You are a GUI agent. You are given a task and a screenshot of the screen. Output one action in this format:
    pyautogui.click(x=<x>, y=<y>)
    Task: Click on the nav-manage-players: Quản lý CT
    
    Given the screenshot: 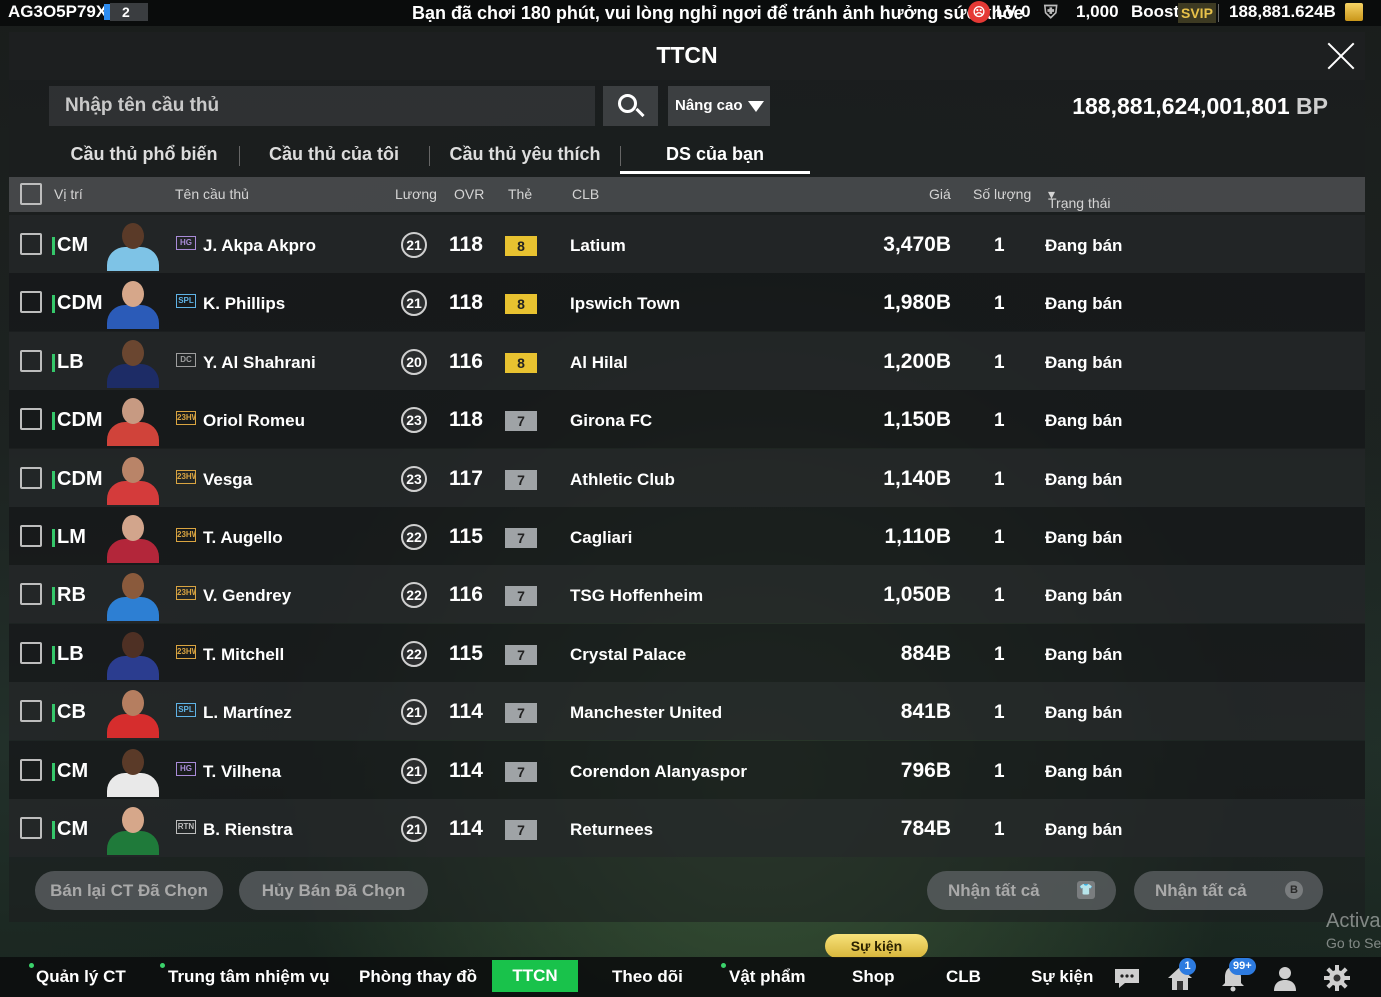 What is the action you would take?
    pyautogui.click(x=81, y=977)
    